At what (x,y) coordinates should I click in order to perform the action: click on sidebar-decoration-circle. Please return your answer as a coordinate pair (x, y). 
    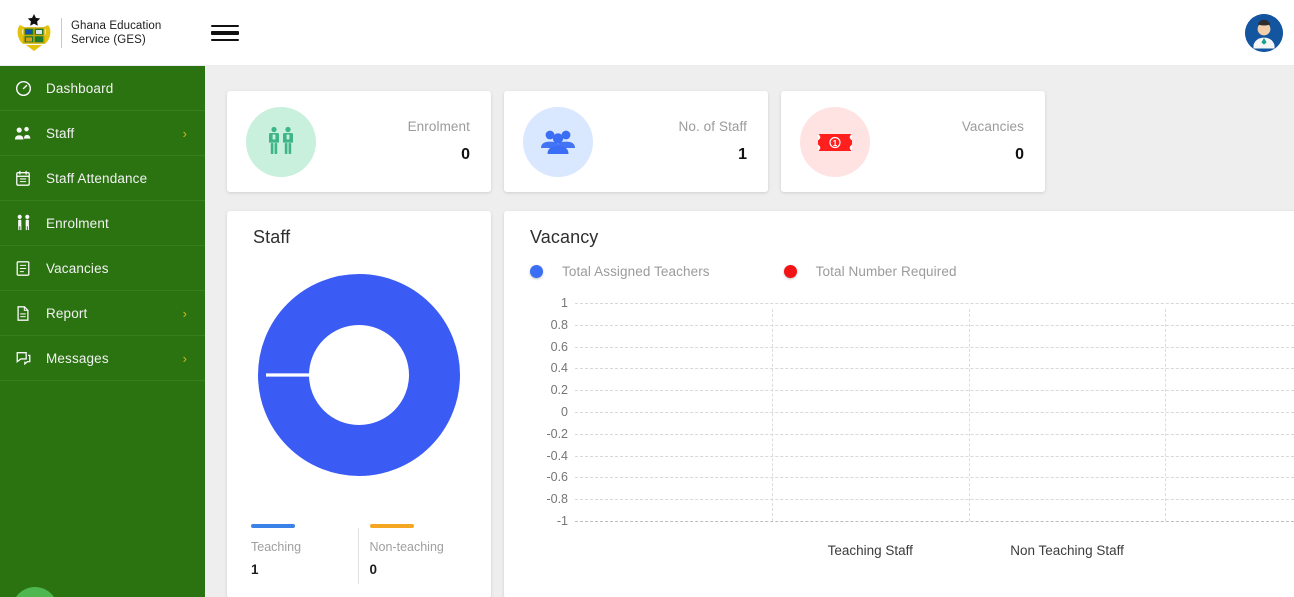
    Looking at the image, I should click on (35, 592).